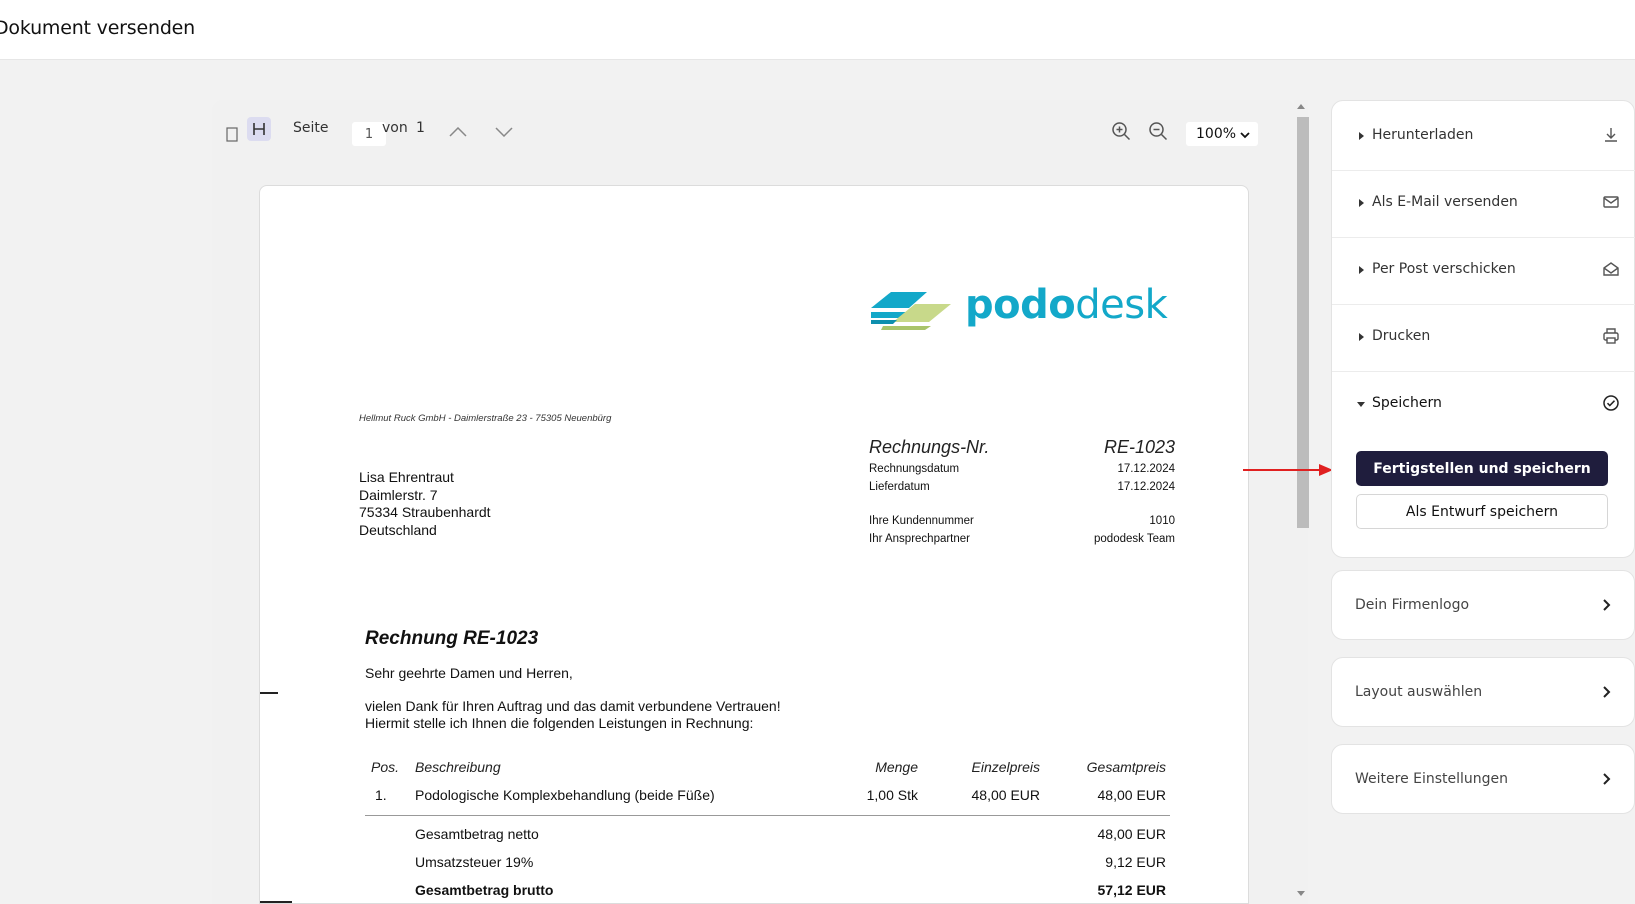  What do you see at coordinates (892, 795) in the screenshot?
I see `row-quantity: 1,00 Stk` at bounding box center [892, 795].